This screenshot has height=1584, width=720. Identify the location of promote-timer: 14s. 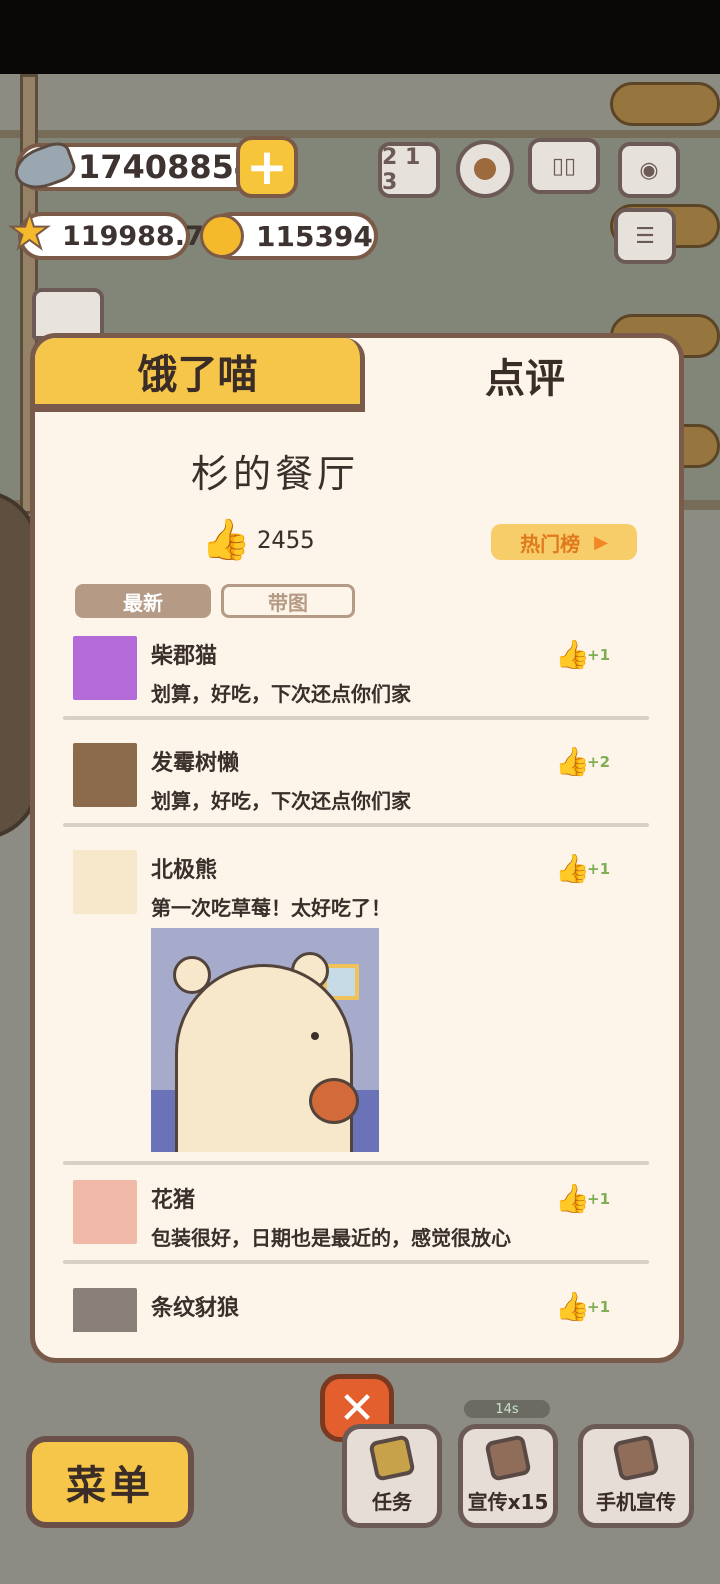
(507, 1409).